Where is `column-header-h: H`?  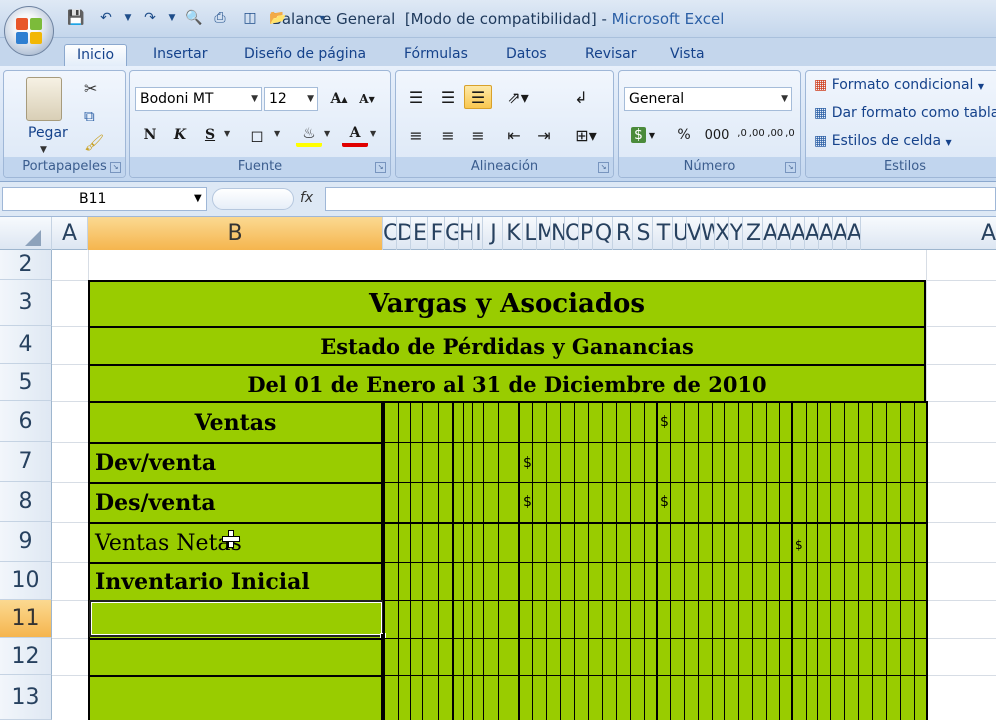 column-header-h: H is located at coordinates (466, 233).